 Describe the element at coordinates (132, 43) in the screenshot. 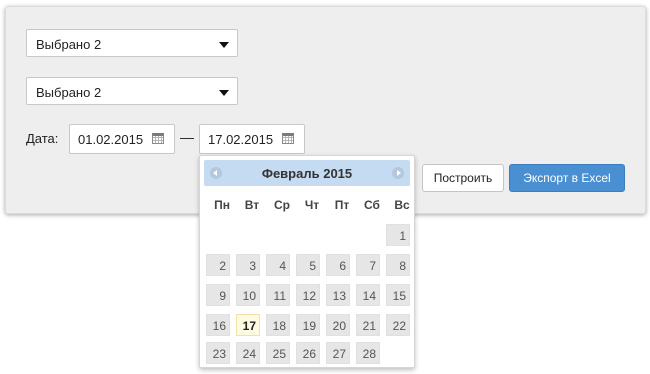

I see `filter-select-1: Выбрано 2` at that location.